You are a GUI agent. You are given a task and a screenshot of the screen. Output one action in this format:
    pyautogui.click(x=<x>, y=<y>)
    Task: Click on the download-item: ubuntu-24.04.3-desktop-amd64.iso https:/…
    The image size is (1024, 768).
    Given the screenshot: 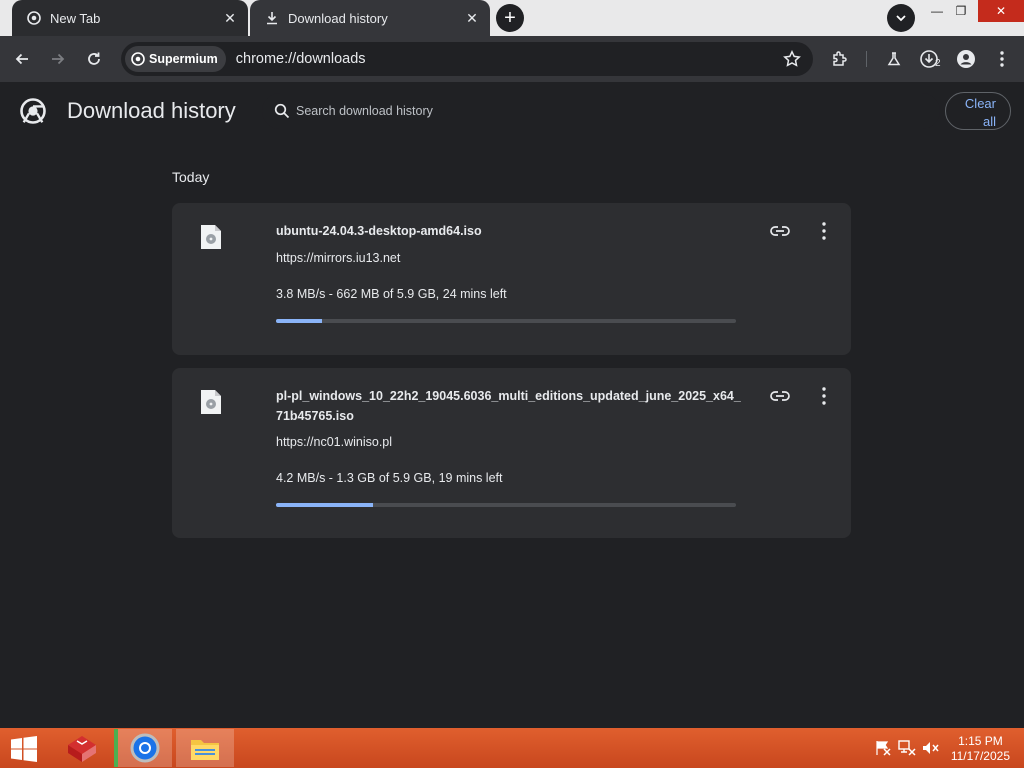 What is the action you would take?
    pyautogui.click(x=511, y=279)
    